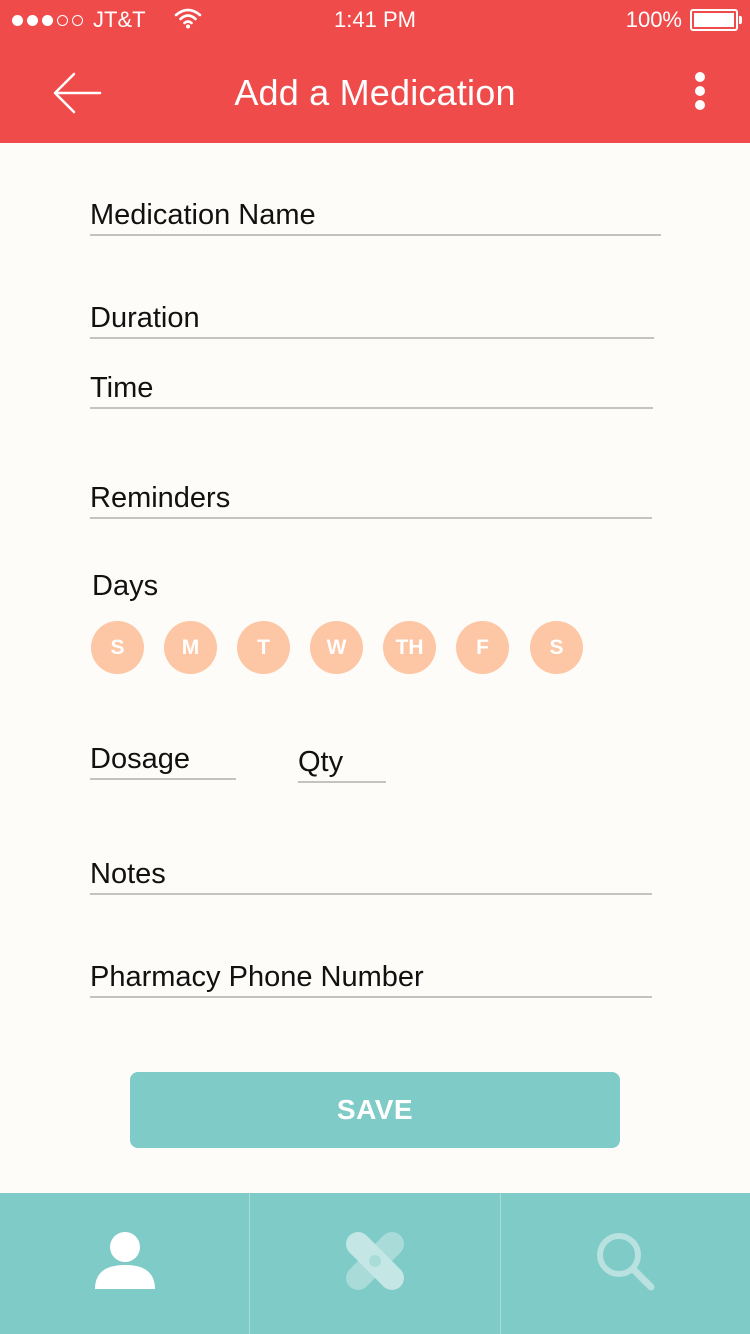 Image resolution: width=750 pixels, height=1334 pixels. Describe the element at coordinates (371, 390) in the screenshot. I see `time-field: Time` at that location.